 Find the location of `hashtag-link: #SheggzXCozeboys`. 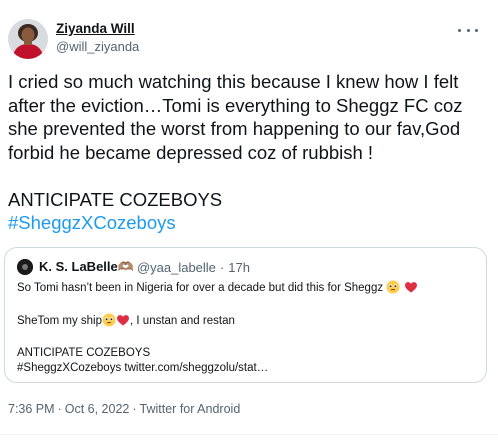

hashtag-link: #SheggzXCozeboys is located at coordinates (92, 222).